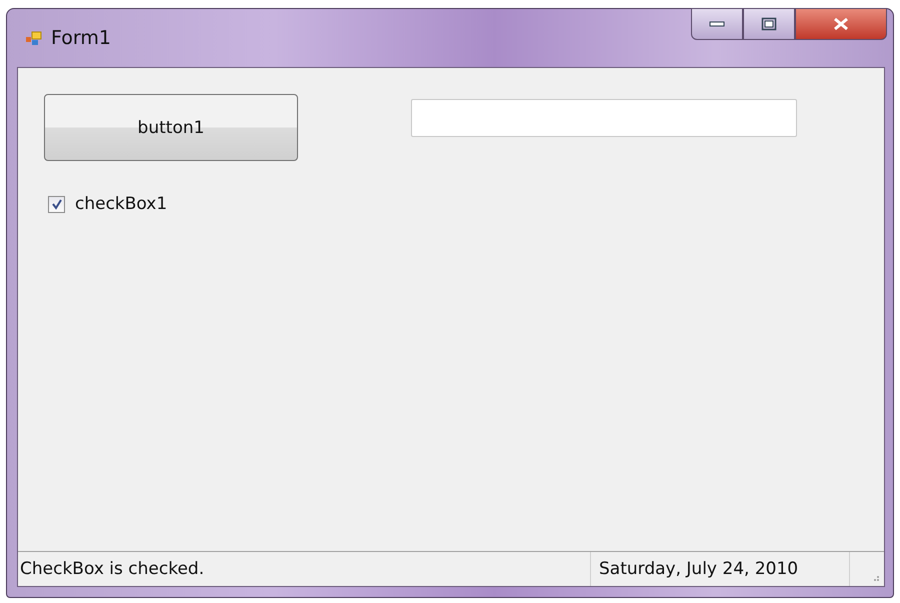  I want to click on maximize-icon, so click(769, 24).